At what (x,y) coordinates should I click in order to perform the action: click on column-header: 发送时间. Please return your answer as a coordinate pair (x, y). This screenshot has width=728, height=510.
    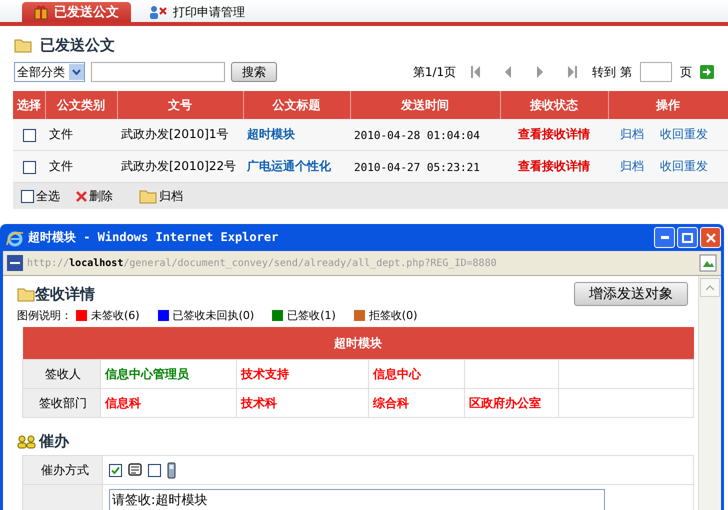
    Looking at the image, I should click on (425, 105).